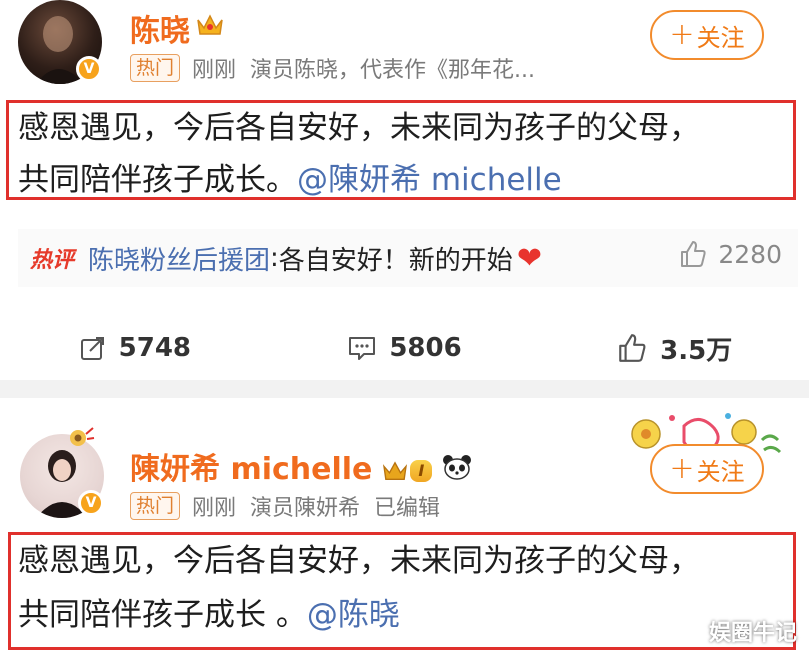  What do you see at coordinates (353, 615) in the screenshot?
I see `mention-link: @陈晓` at bounding box center [353, 615].